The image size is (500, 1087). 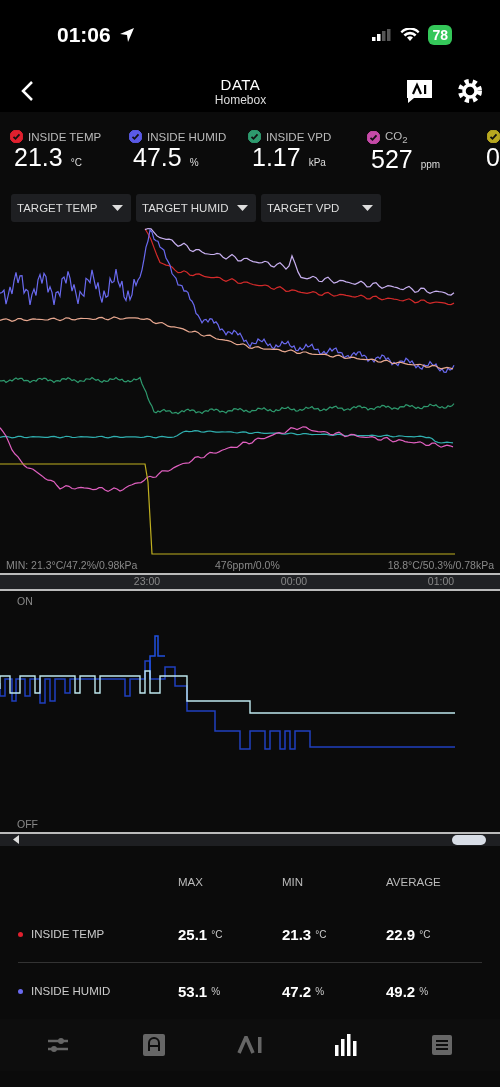 I want to click on ai-chat-icon, so click(x=419, y=91).